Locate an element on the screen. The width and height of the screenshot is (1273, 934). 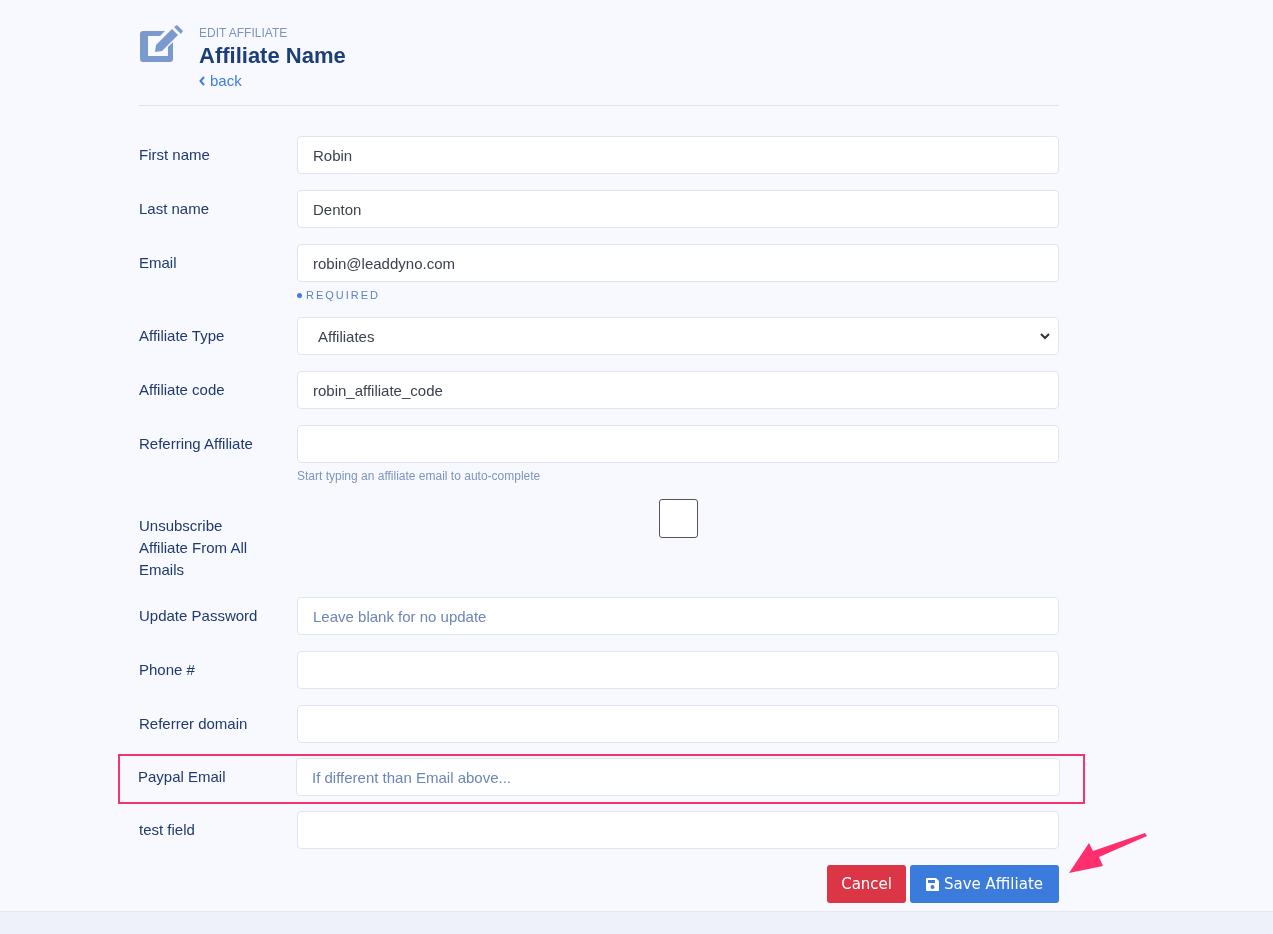
field-label: Referring Affiliate is located at coordinates (196, 444).